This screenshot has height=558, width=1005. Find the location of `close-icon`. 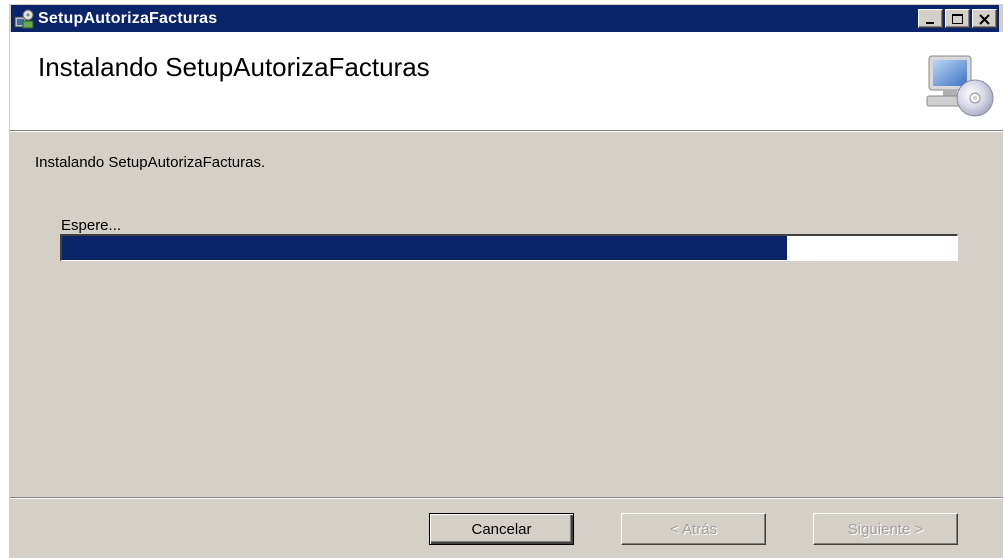

close-icon is located at coordinates (984, 19).